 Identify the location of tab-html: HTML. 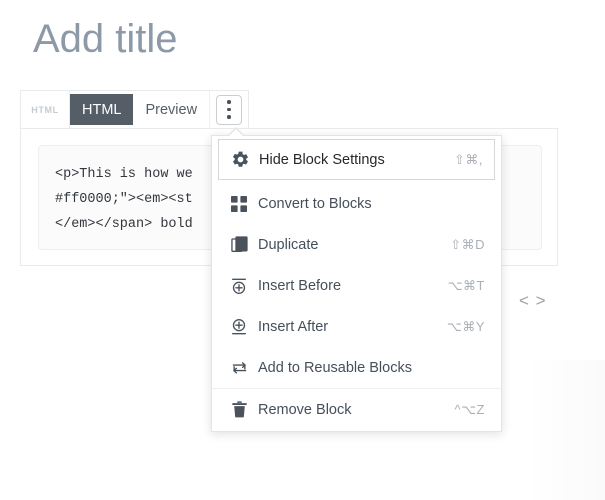
(102, 109).